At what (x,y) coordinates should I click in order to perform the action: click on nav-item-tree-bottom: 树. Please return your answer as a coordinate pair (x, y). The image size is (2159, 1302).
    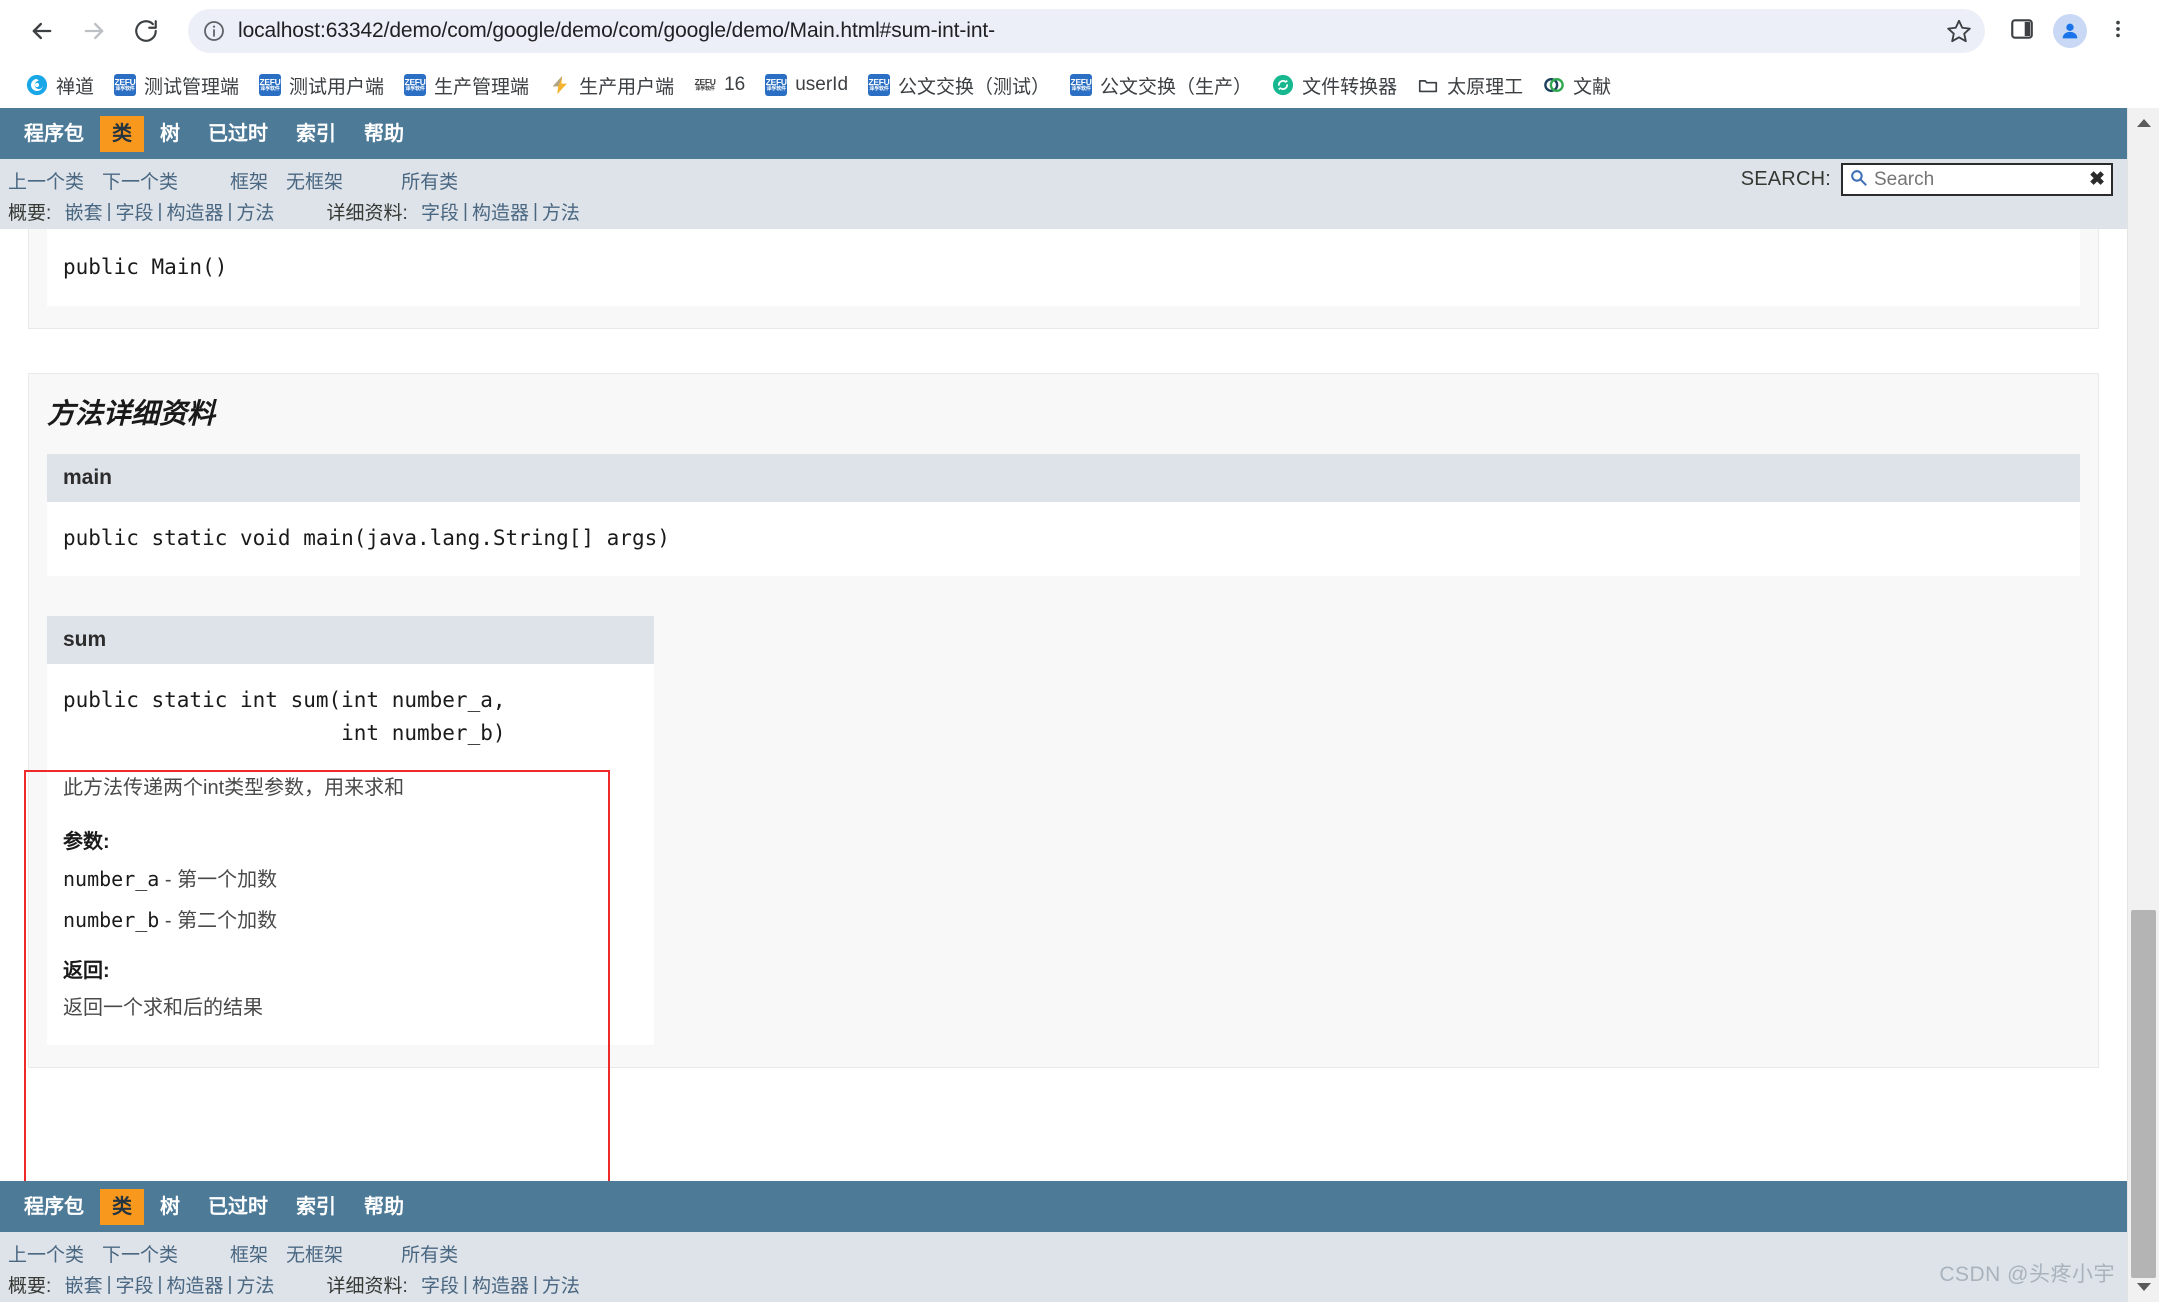
    Looking at the image, I should click on (170, 1207).